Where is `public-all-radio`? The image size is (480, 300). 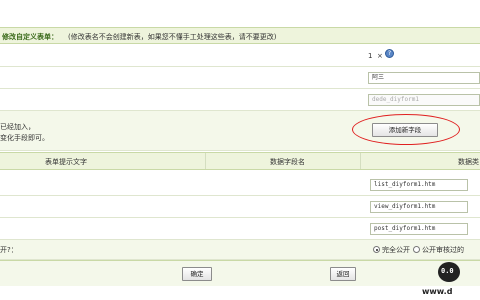
public-all-radio is located at coordinates (376, 249).